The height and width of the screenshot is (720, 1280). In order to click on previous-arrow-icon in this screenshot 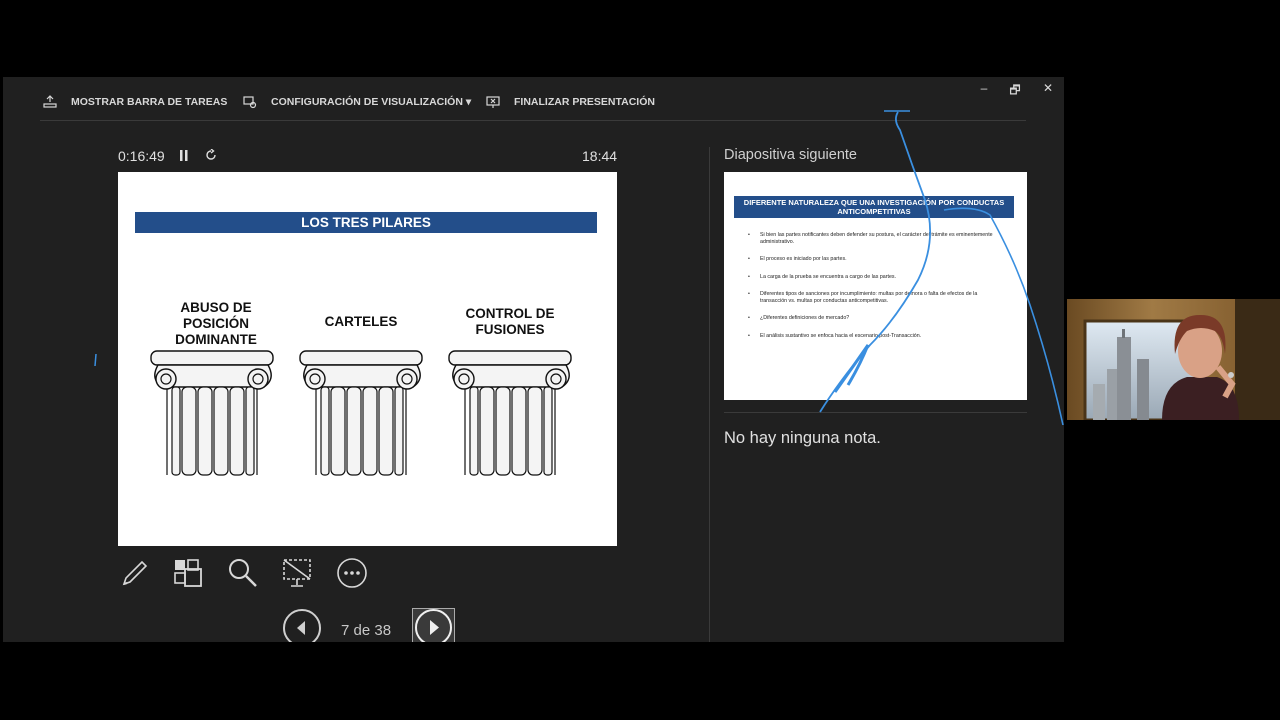, I will do `click(301, 628)`.